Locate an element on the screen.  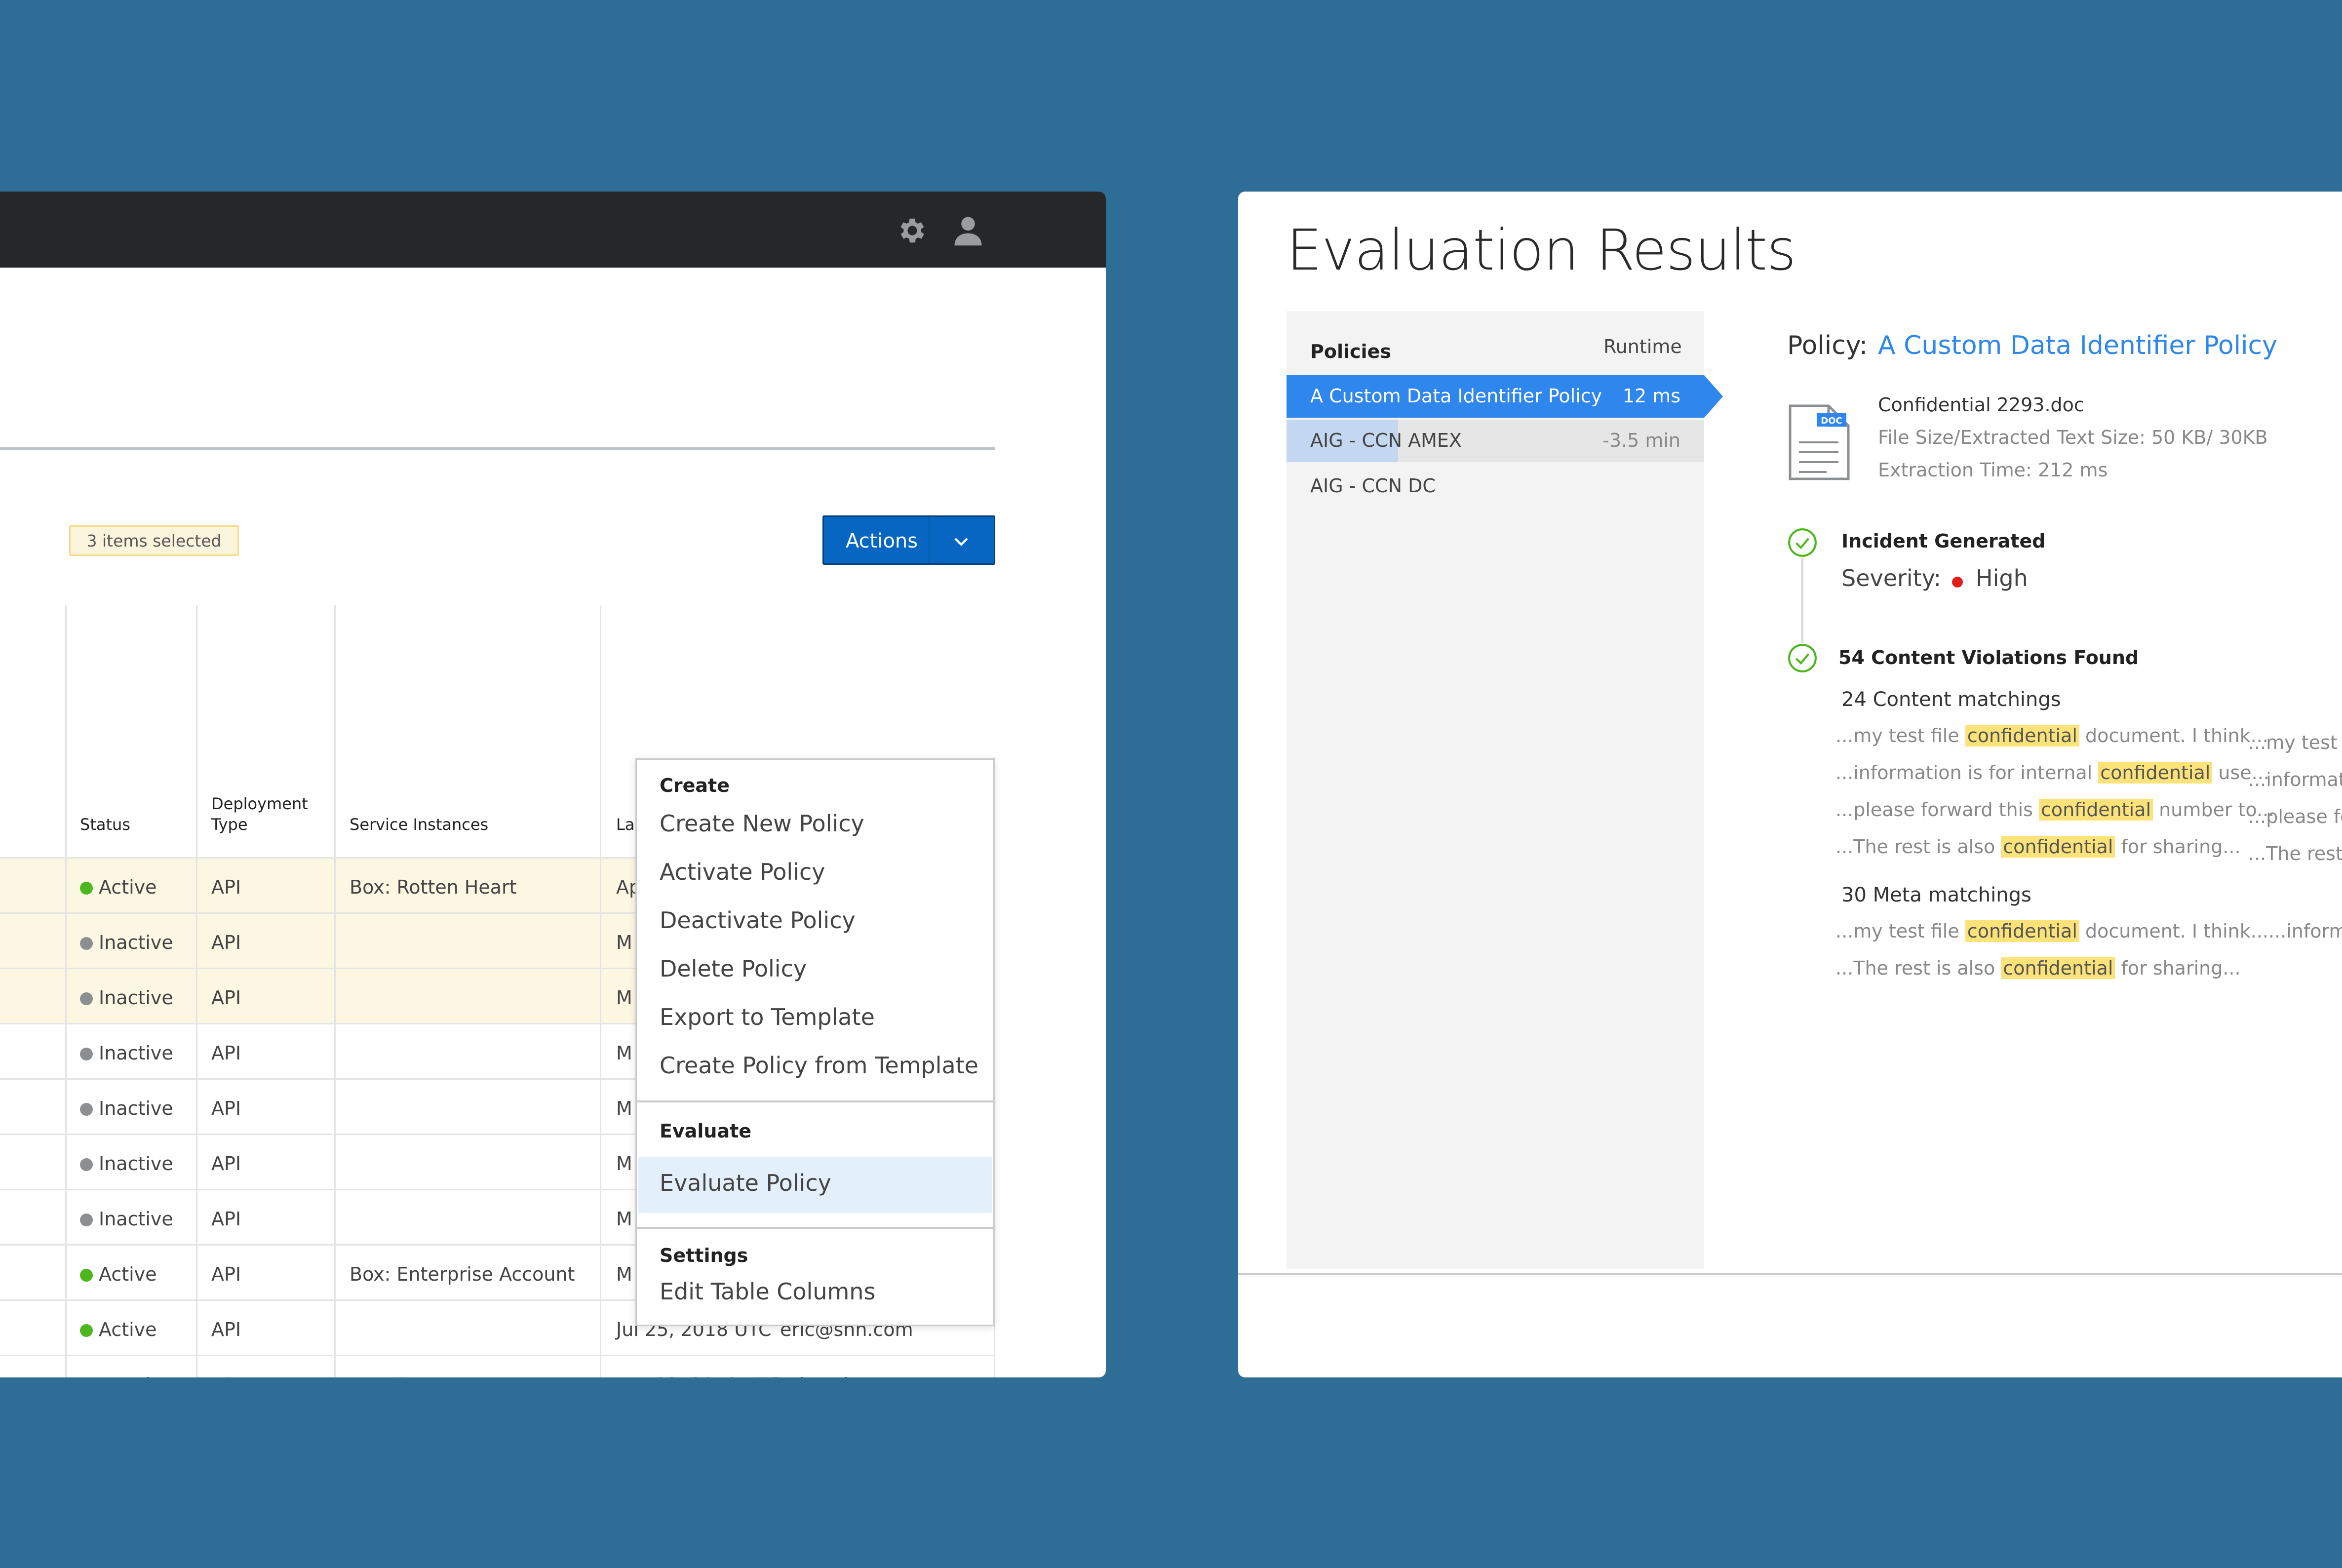
selection-arrow is located at coordinates (1713, 396).